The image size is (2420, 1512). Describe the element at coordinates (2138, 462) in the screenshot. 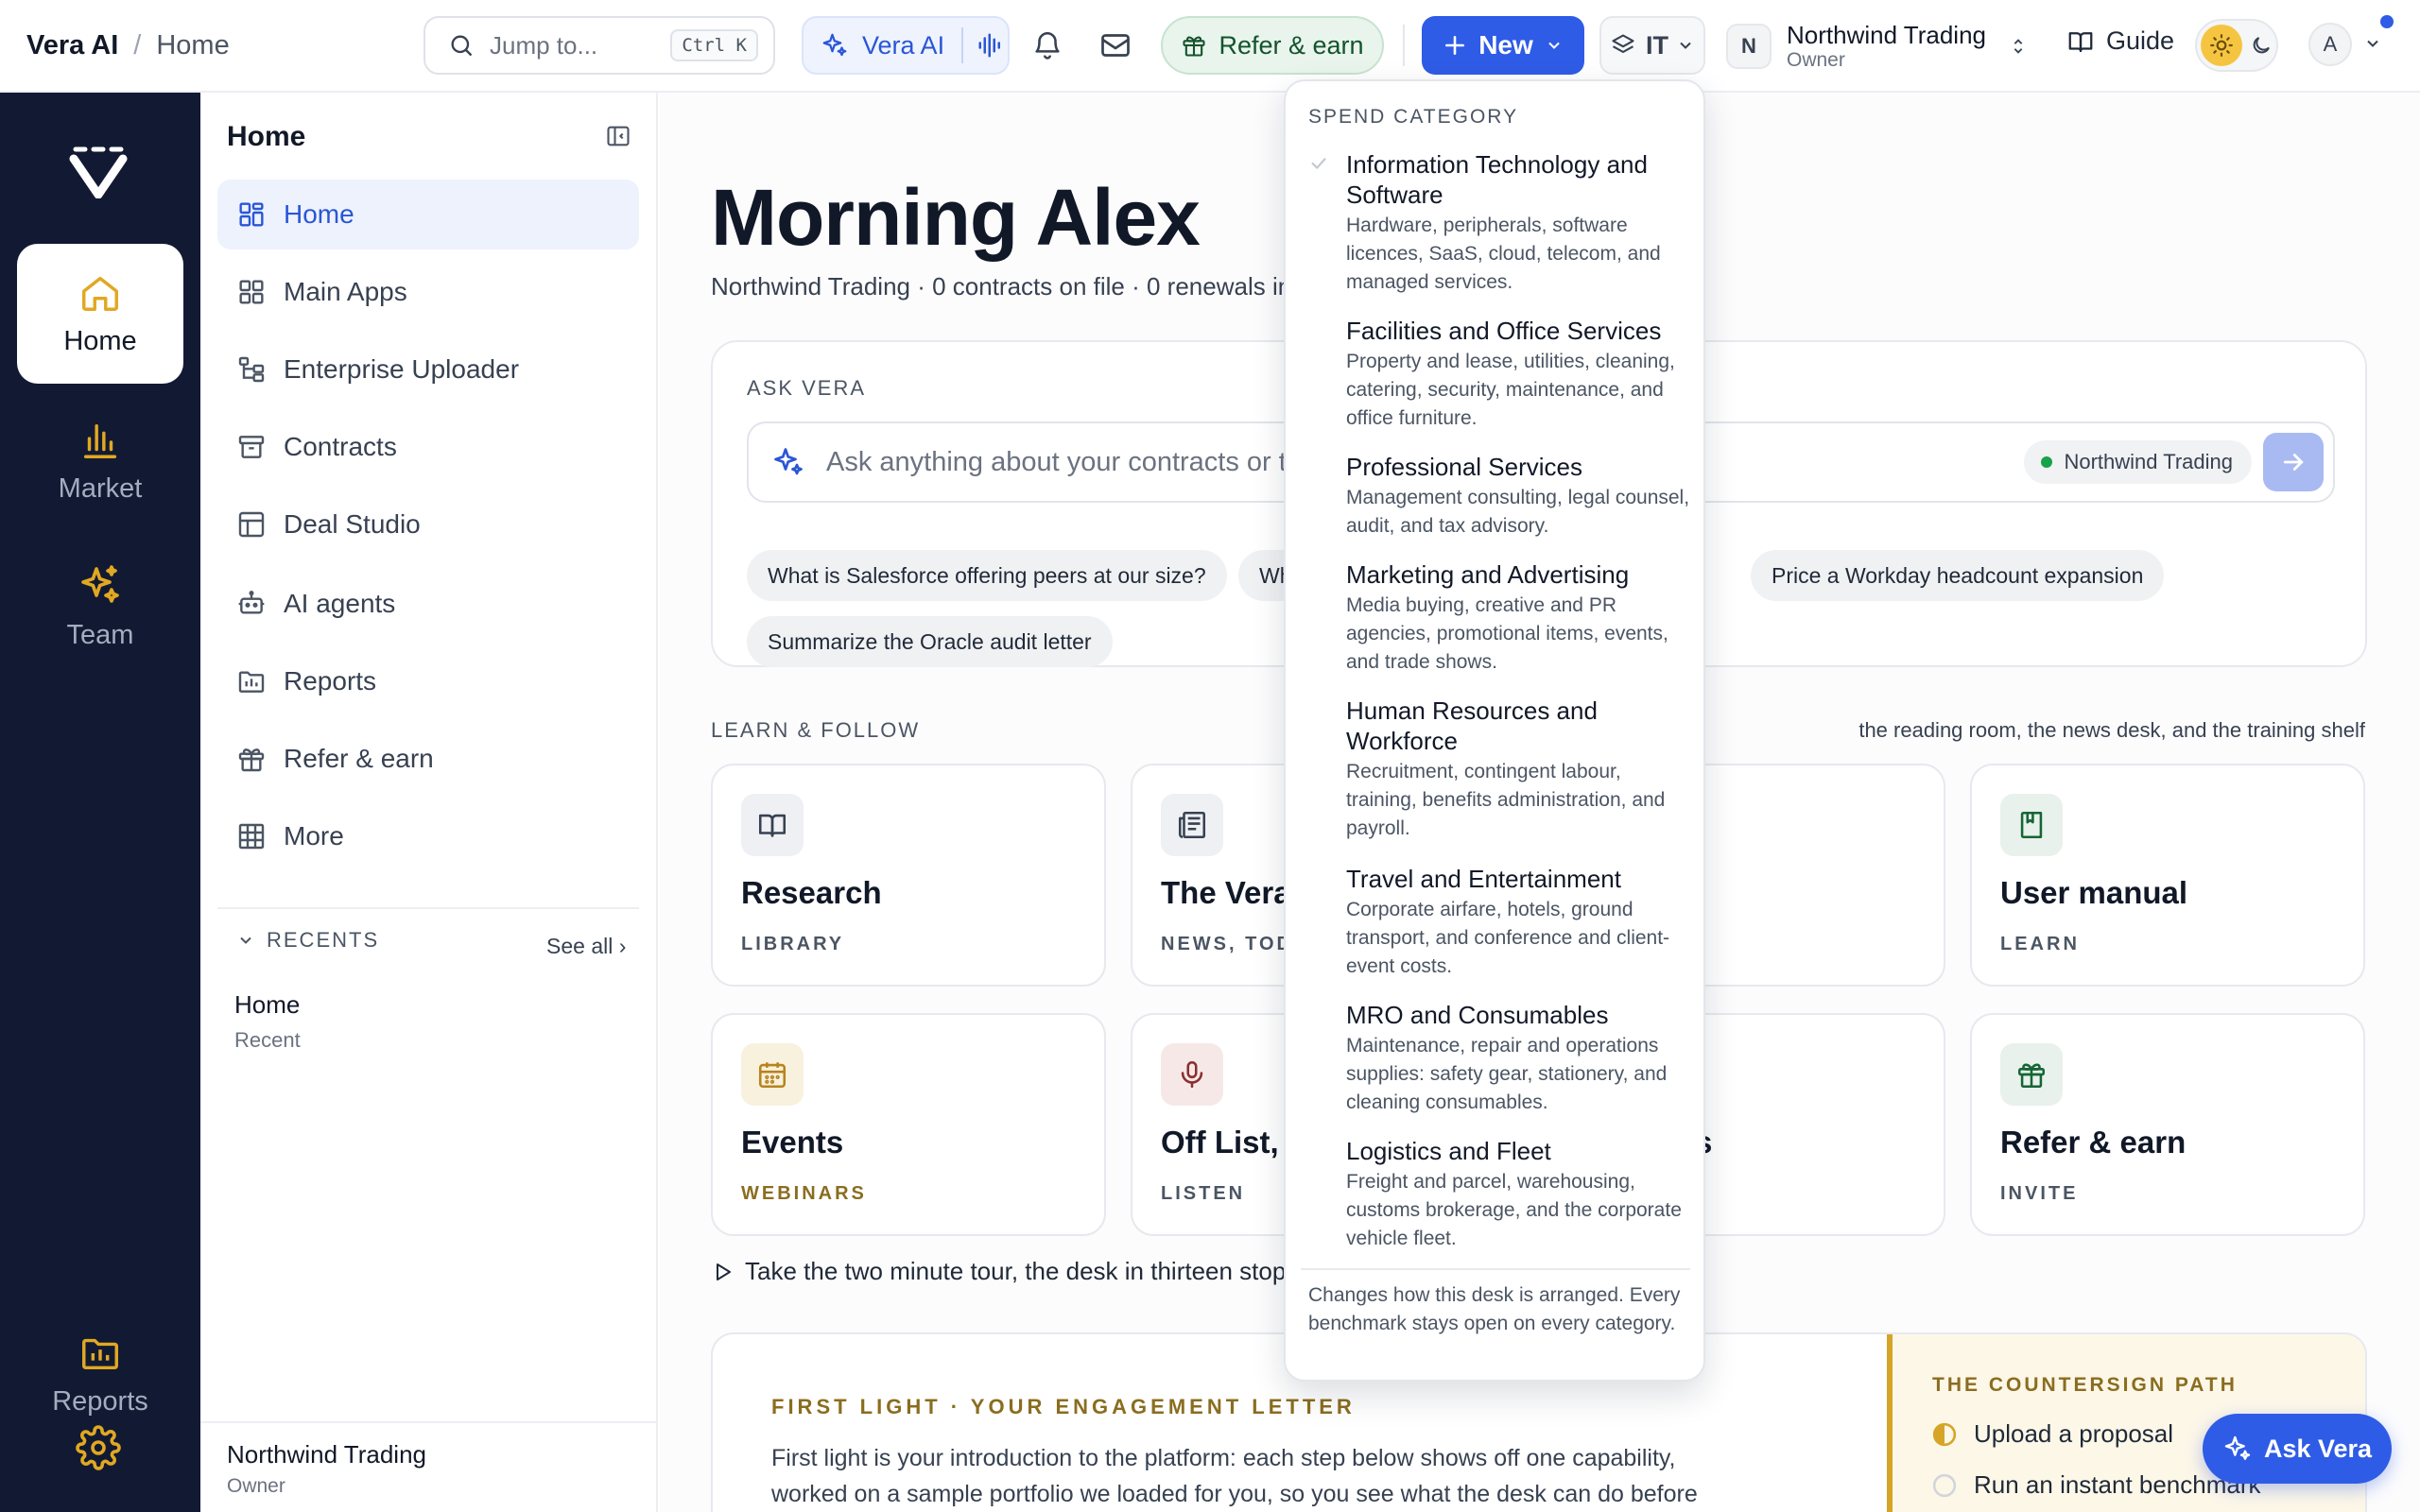

I see `scope-pill: Northwind Trading` at that location.